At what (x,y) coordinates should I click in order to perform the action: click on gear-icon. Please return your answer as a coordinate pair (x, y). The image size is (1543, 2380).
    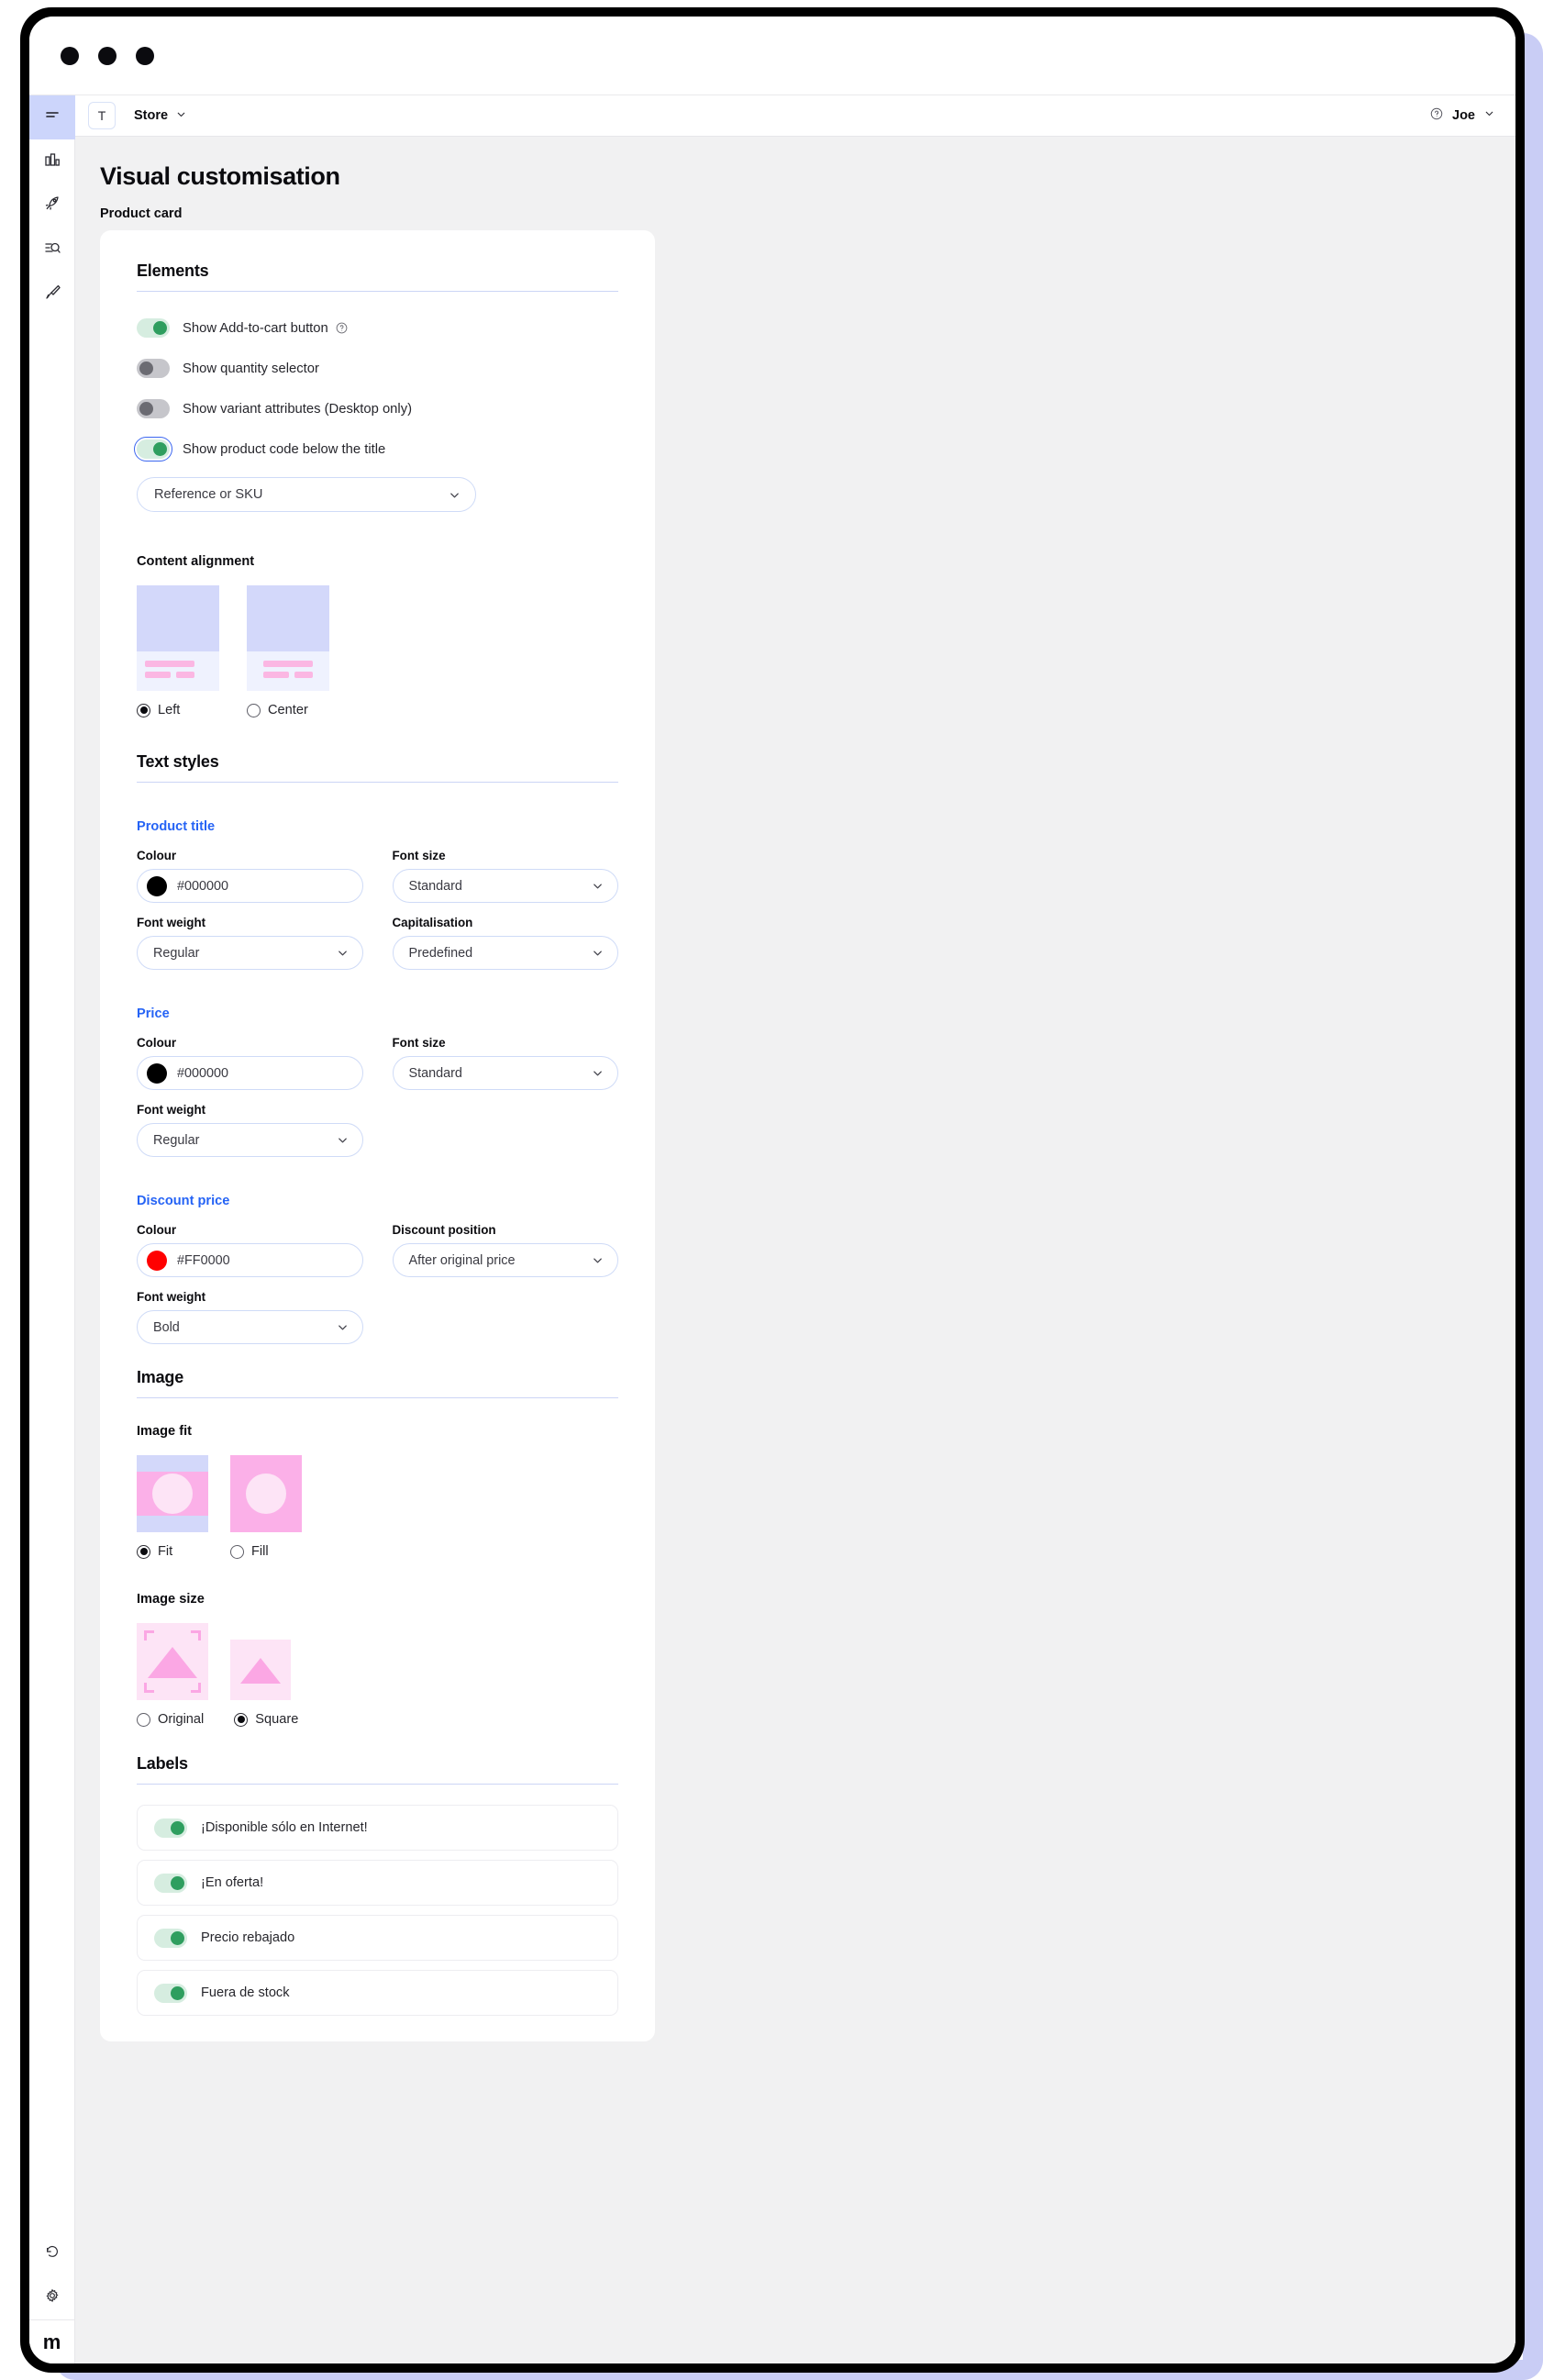
    Looking at the image, I should click on (52, 2297).